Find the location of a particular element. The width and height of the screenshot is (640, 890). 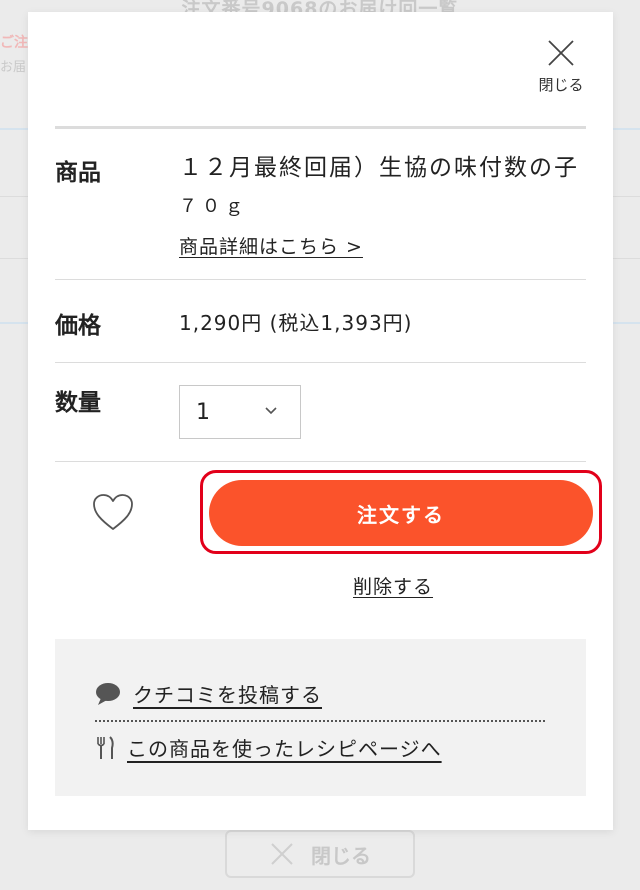

product-size: ７０ｇ is located at coordinates (213, 206).